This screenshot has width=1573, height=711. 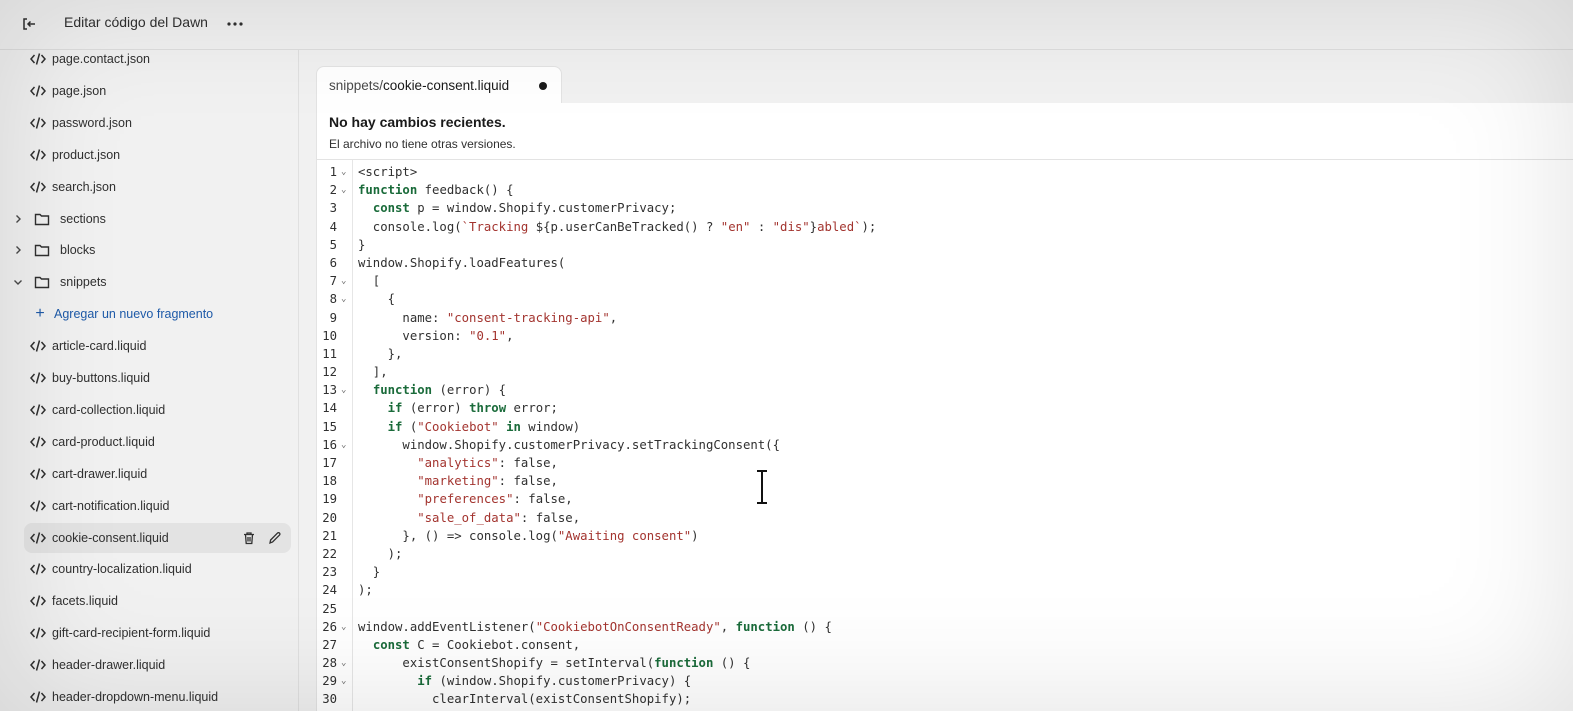 What do you see at coordinates (945, 499) in the screenshot?
I see `code-line: 19 "preferences": false,` at bounding box center [945, 499].